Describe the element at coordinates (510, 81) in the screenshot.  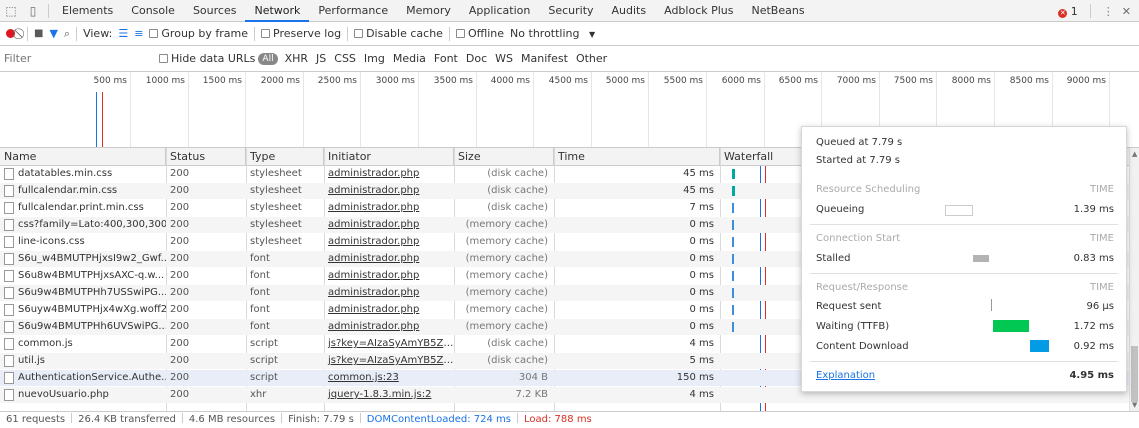
I see `overview-tick-label: 4000 ms` at that location.